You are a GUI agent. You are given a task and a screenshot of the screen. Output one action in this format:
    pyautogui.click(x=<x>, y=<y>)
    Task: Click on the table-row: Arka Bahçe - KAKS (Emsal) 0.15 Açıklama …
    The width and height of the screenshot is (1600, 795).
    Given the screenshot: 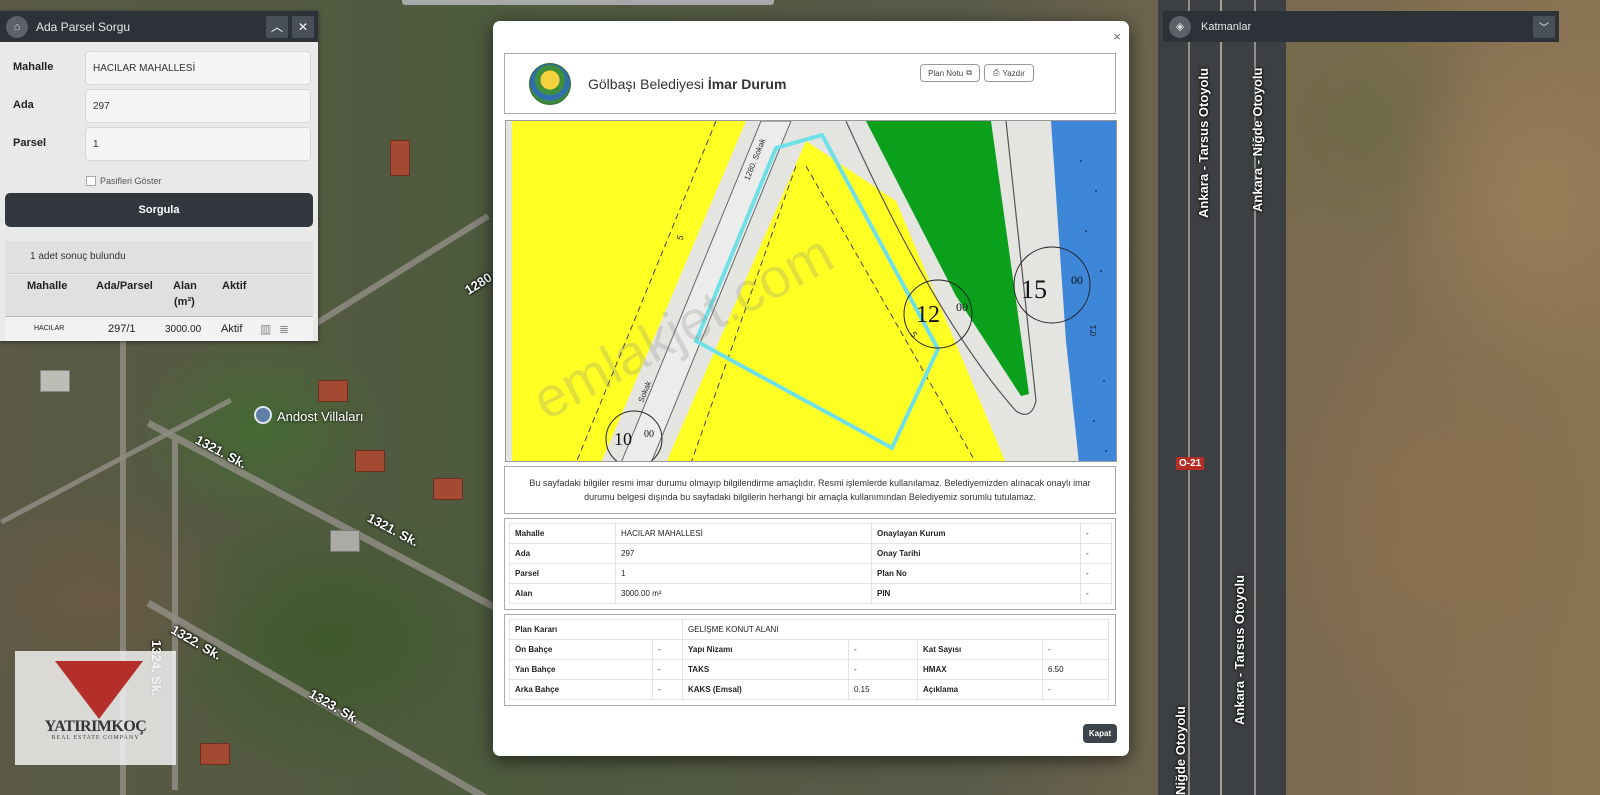 What is the action you would take?
    pyautogui.click(x=809, y=689)
    